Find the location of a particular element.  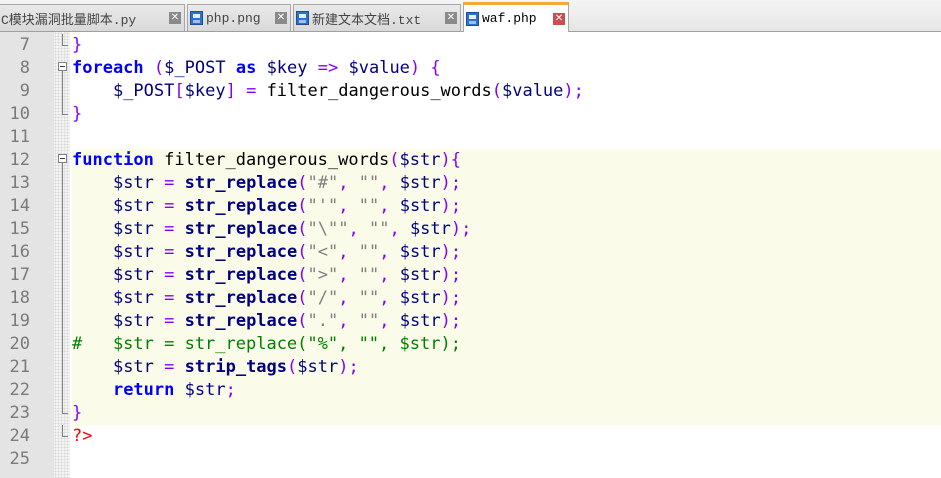

code-line: 14 $str = str_replace("'", "", $str); is located at coordinates (470, 206).